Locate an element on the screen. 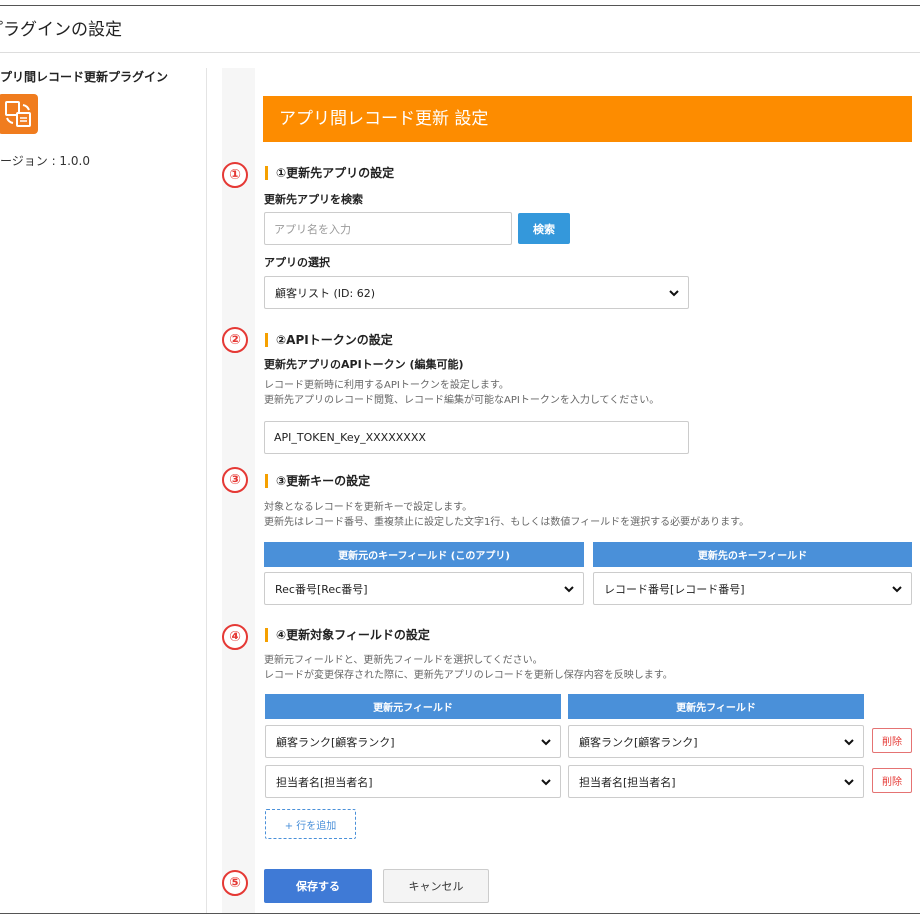 The height and width of the screenshot is (920, 920). api-token-input: API_TOKEN_Key_XXXXXXXX is located at coordinates (476, 437).